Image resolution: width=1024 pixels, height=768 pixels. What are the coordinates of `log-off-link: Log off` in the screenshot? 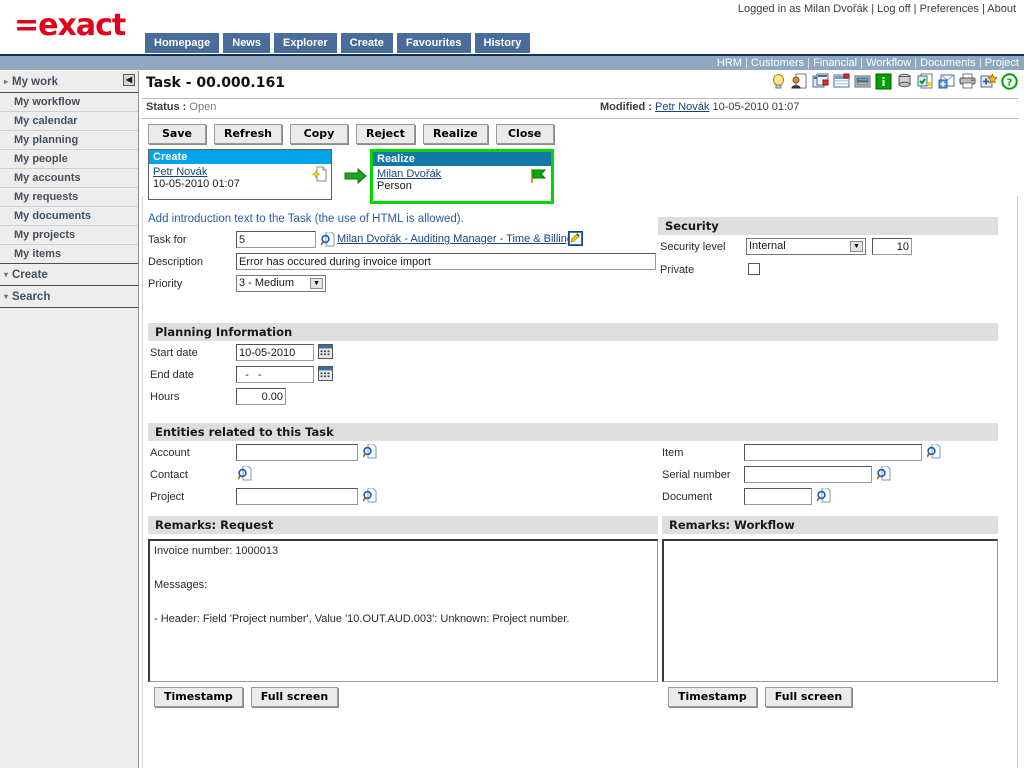 It's located at (893, 9).